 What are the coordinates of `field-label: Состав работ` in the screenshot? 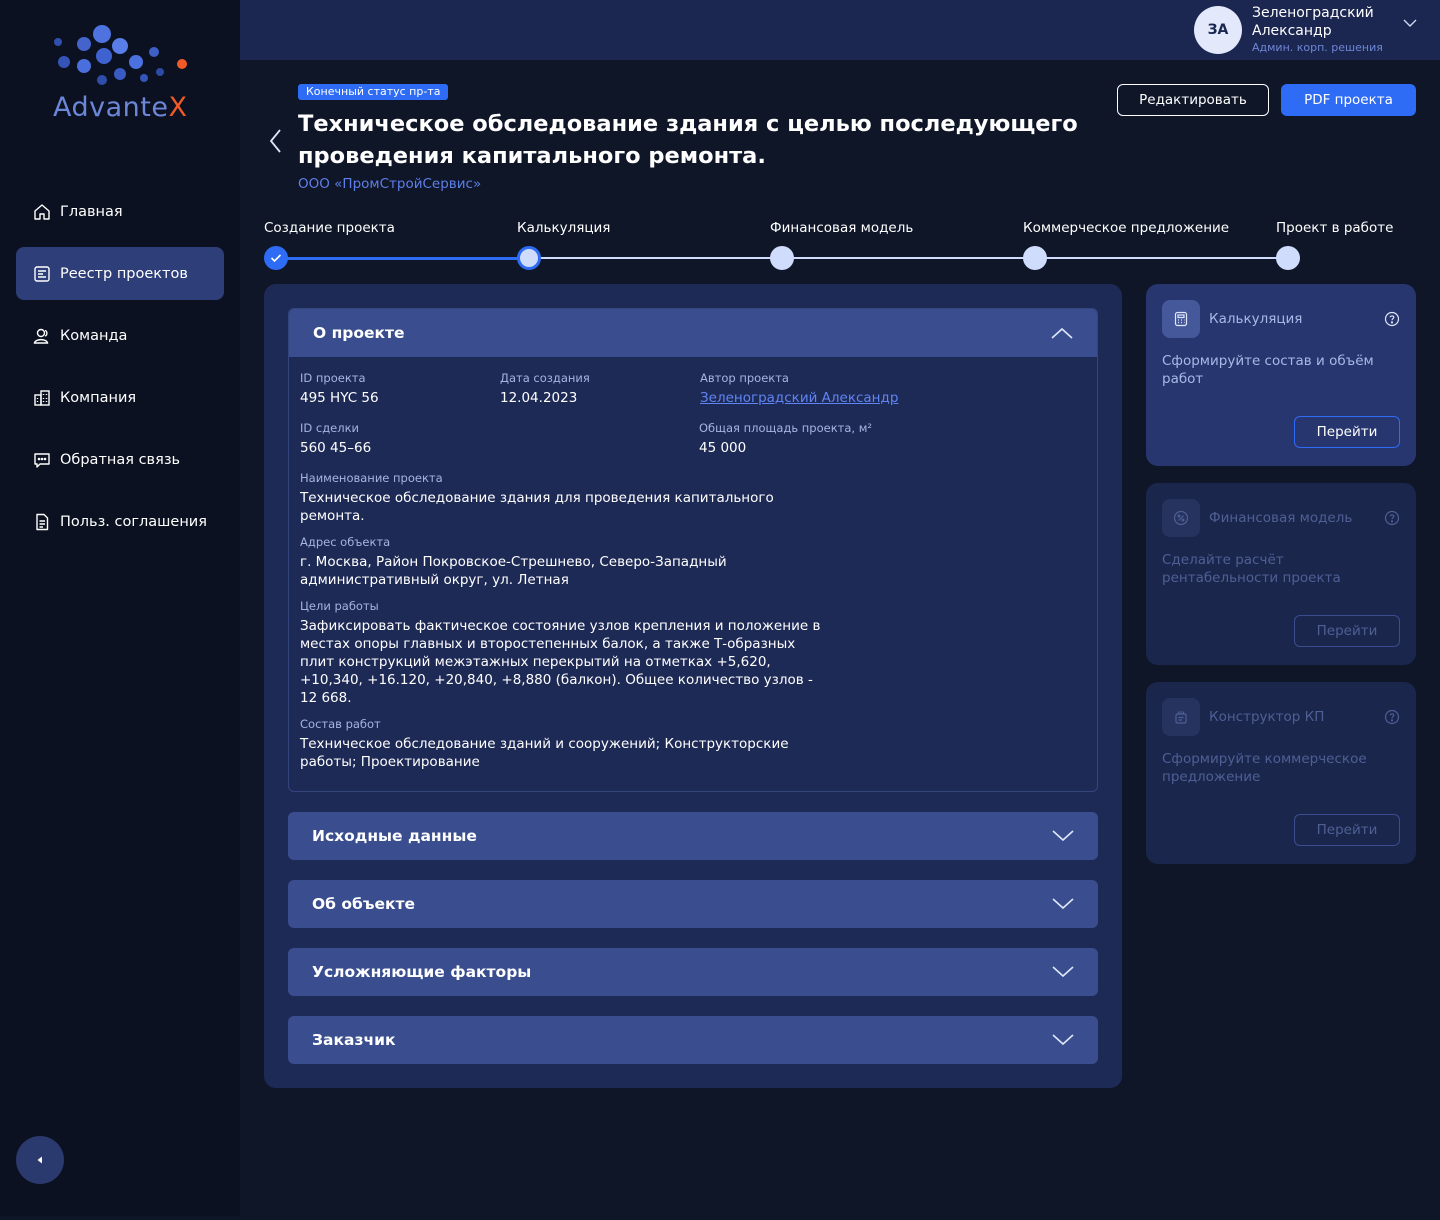 It's located at (340, 724).